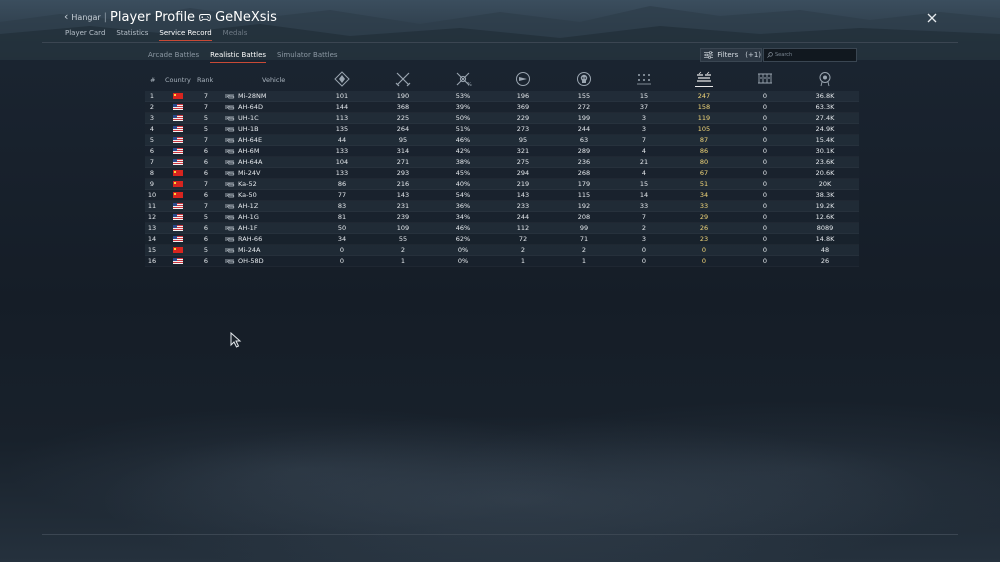 Image resolution: width=1000 pixels, height=562 pixels. I want to click on stat-victories: 264, so click(403, 129).